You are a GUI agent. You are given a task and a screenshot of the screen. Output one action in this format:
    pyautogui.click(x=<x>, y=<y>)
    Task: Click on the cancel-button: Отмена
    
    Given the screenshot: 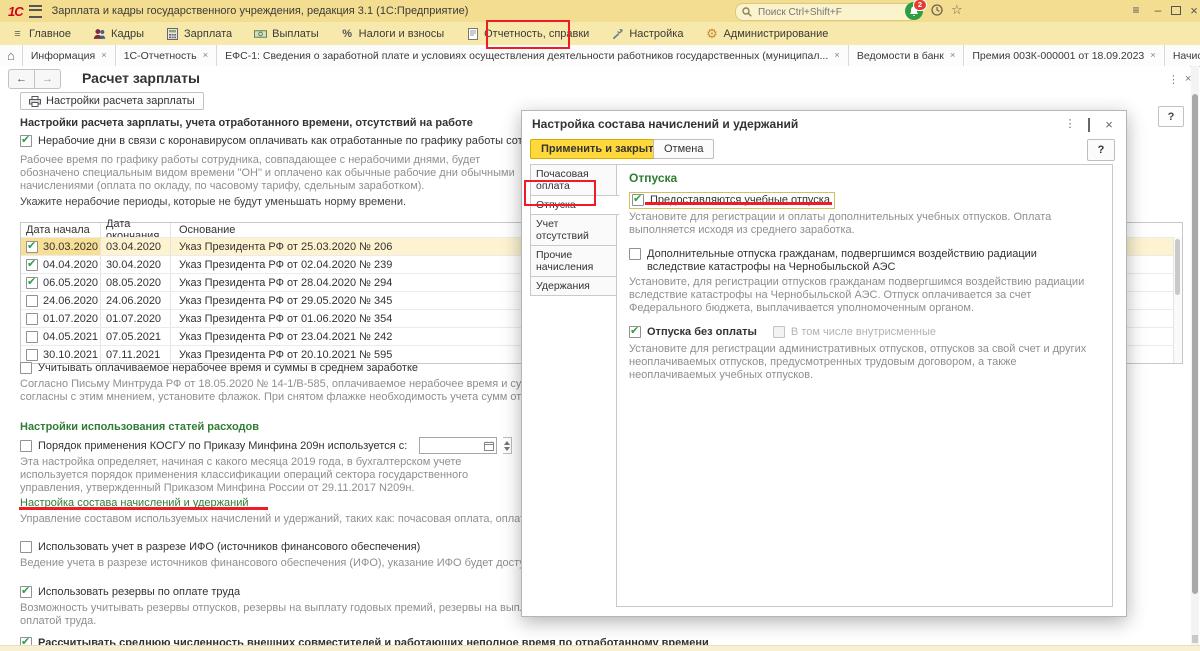 What is the action you would take?
    pyautogui.click(x=684, y=149)
    